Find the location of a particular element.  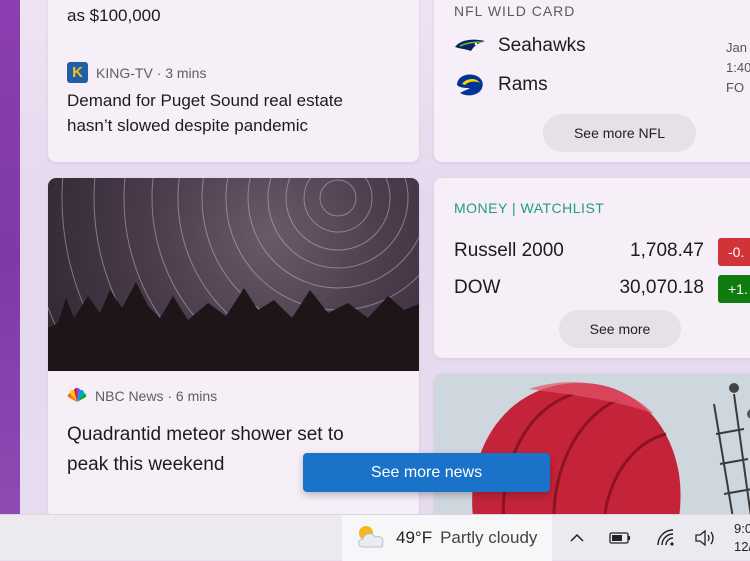

previous-headline-fragment: as $100,000 is located at coordinates (114, 15).